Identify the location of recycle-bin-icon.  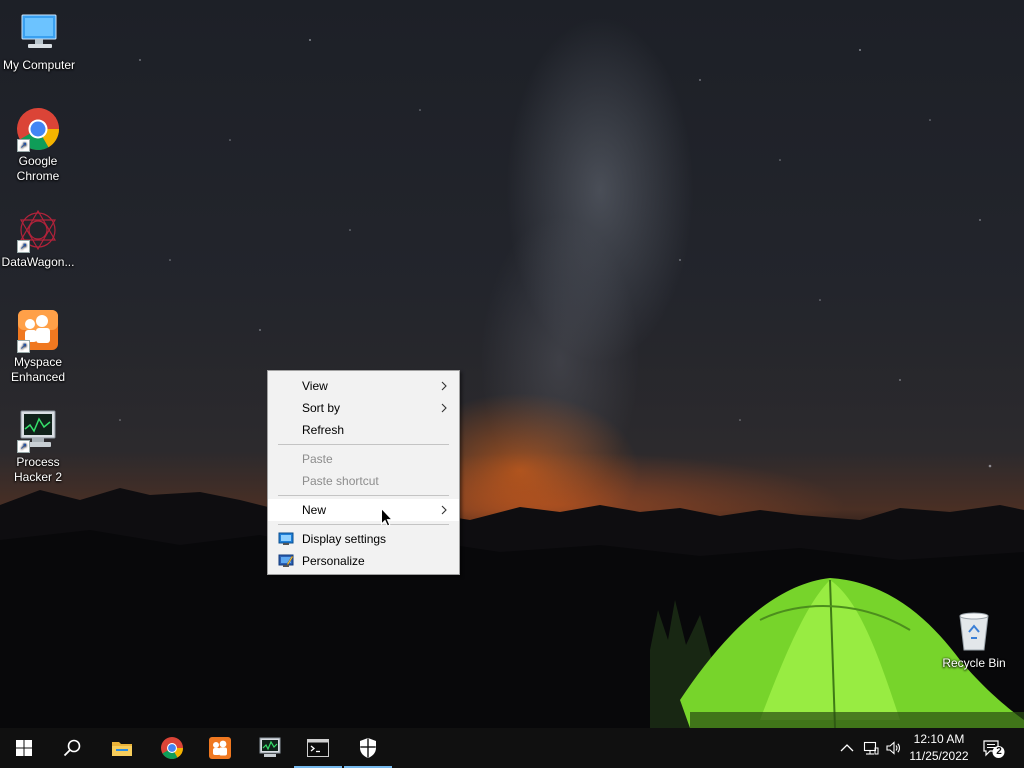
(974, 631).